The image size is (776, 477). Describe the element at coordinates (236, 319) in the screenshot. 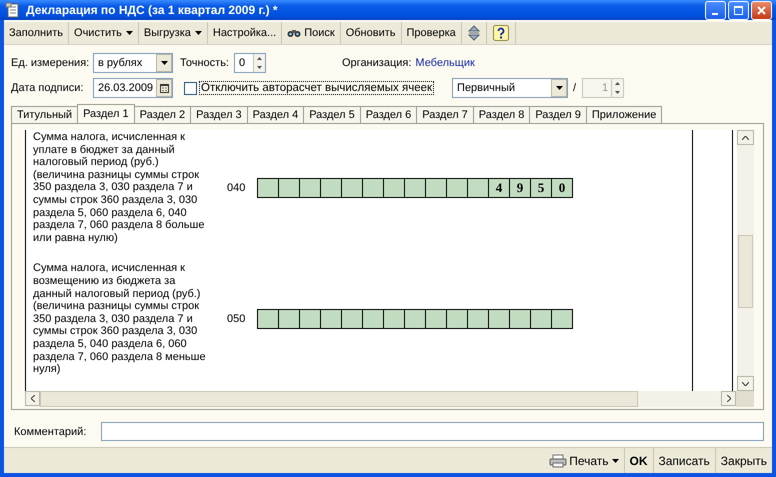

I see `line-code: 050` at that location.